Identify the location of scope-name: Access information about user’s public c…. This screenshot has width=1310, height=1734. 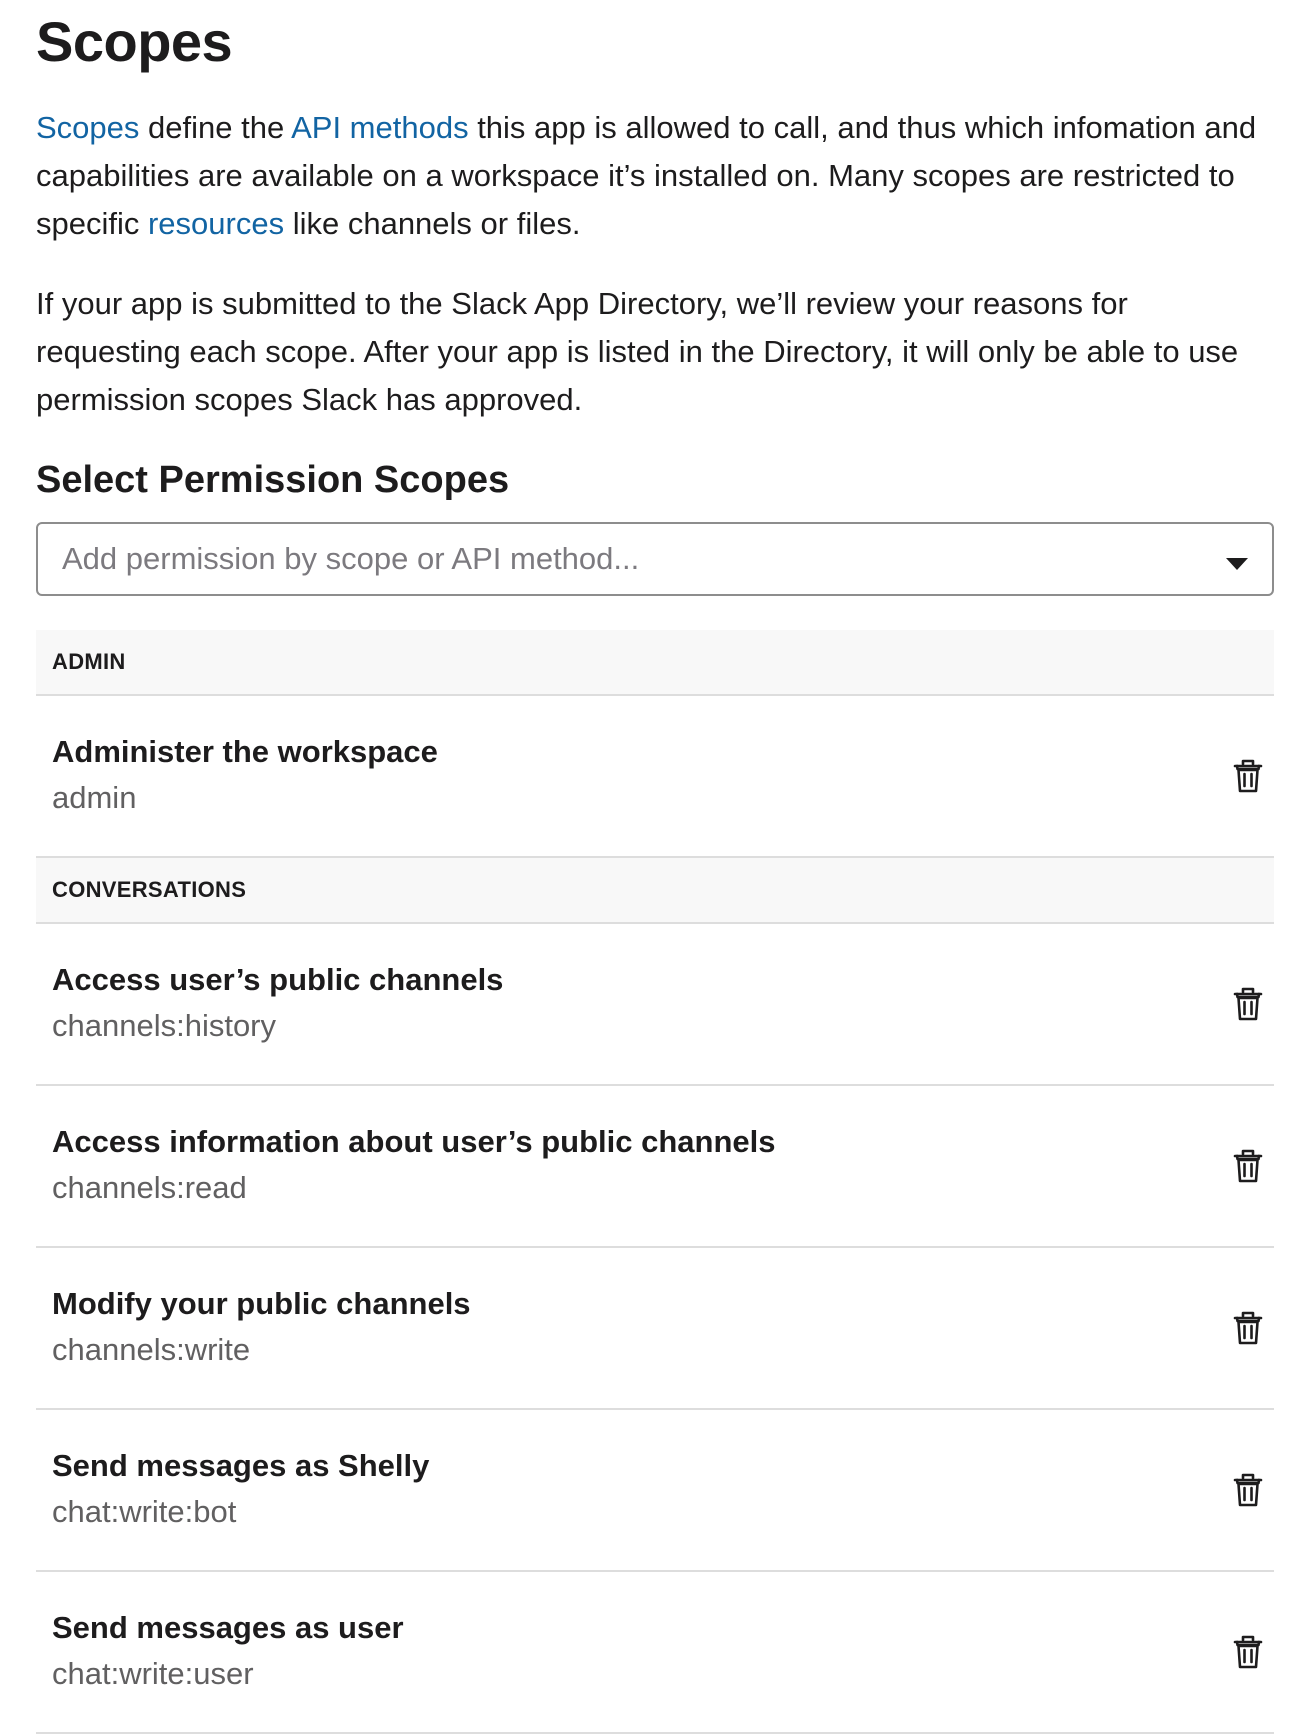
(414, 1141).